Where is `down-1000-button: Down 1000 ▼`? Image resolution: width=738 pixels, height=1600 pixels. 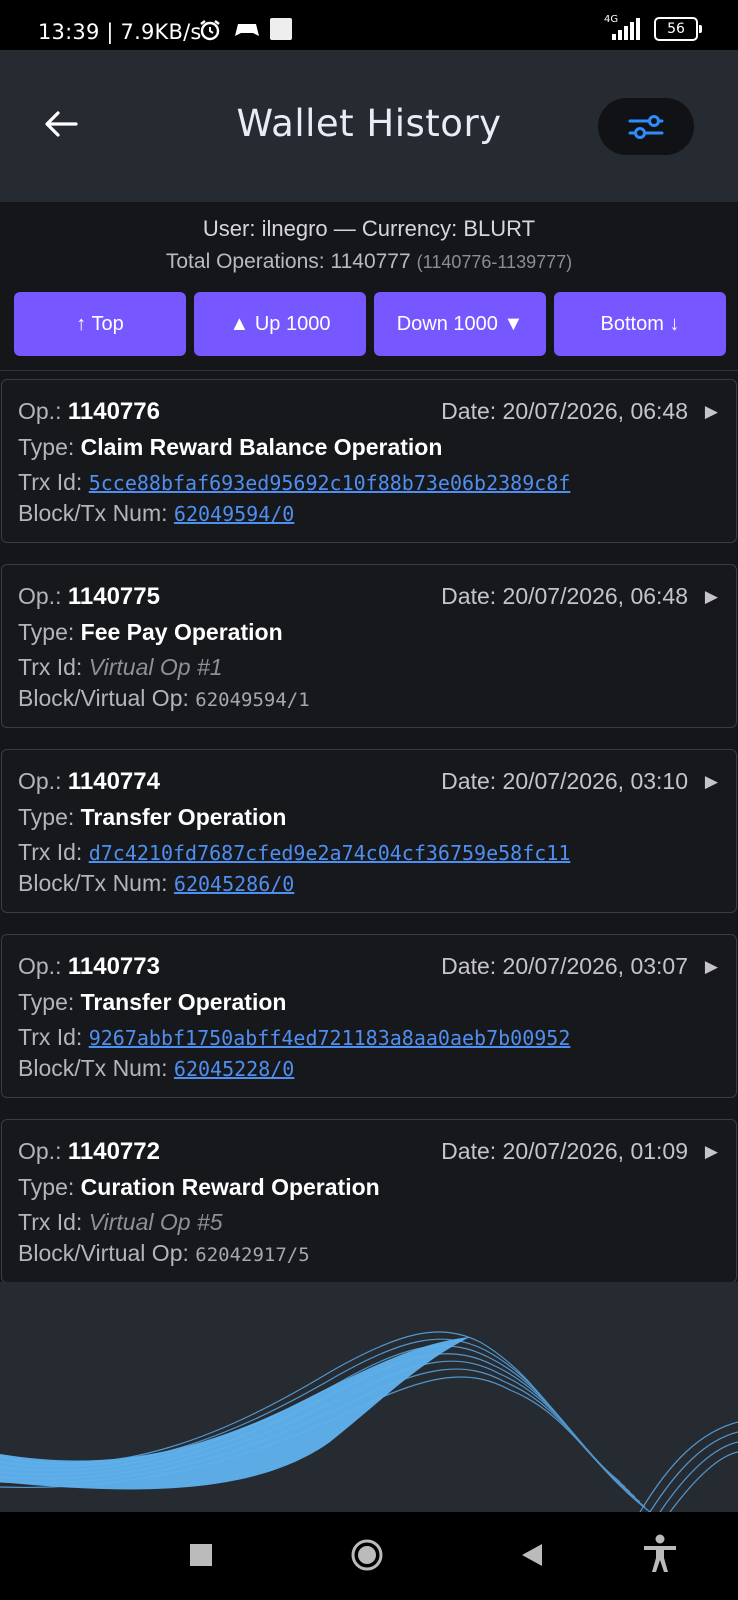 down-1000-button: Down 1000 ▼ is located at coordinates (460, 324).